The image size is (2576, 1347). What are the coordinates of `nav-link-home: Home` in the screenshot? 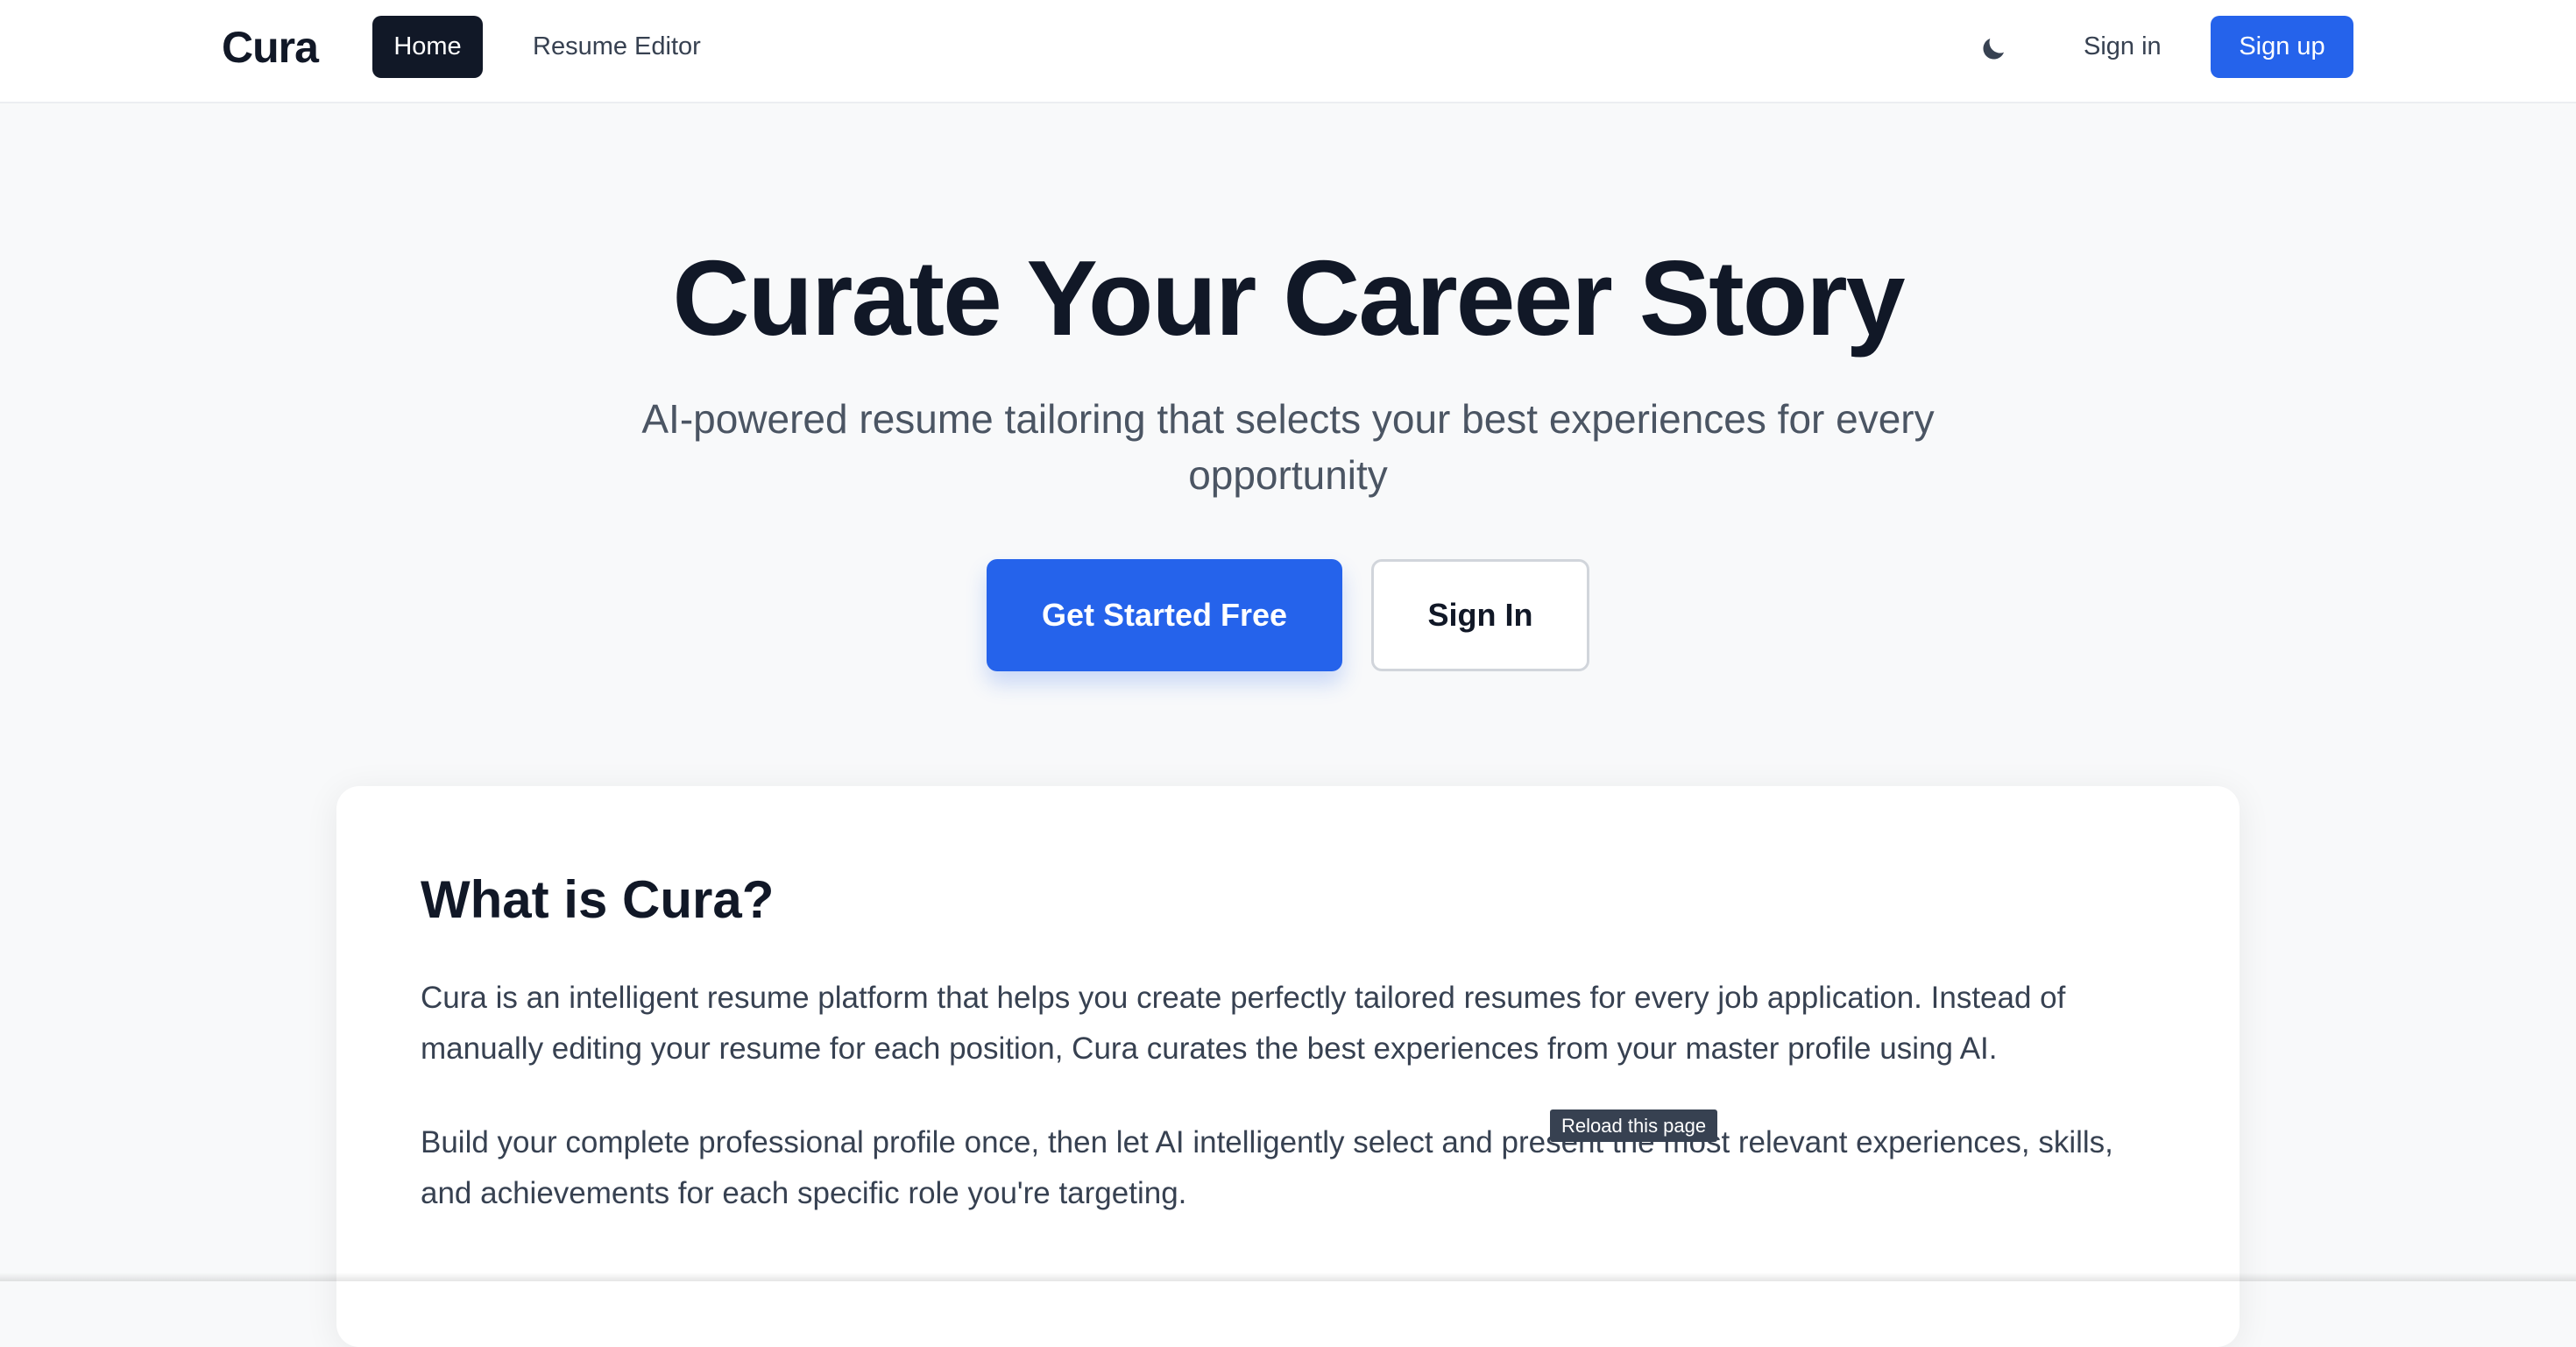 It's located at (427, 47).